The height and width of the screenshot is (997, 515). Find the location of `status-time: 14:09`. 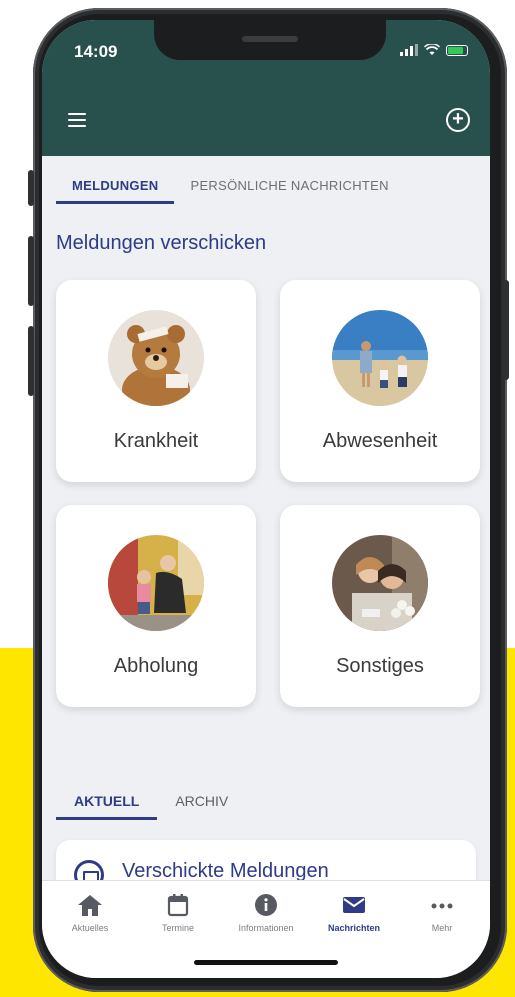

status-time: 14:09 is located at coordinates (96, 51).